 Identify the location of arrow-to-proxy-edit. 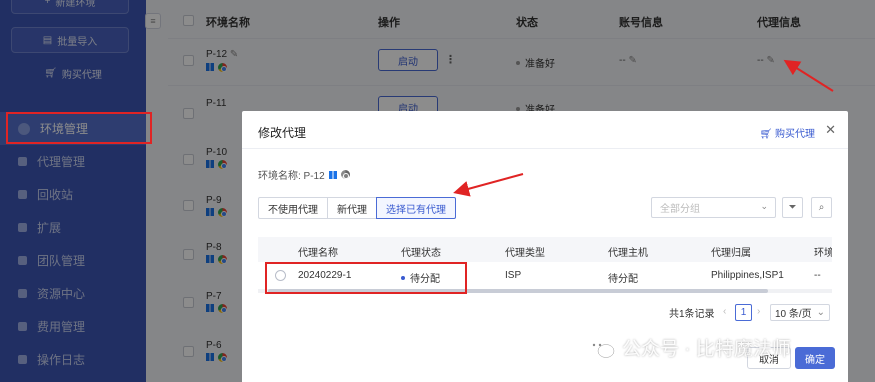
(808, 75).